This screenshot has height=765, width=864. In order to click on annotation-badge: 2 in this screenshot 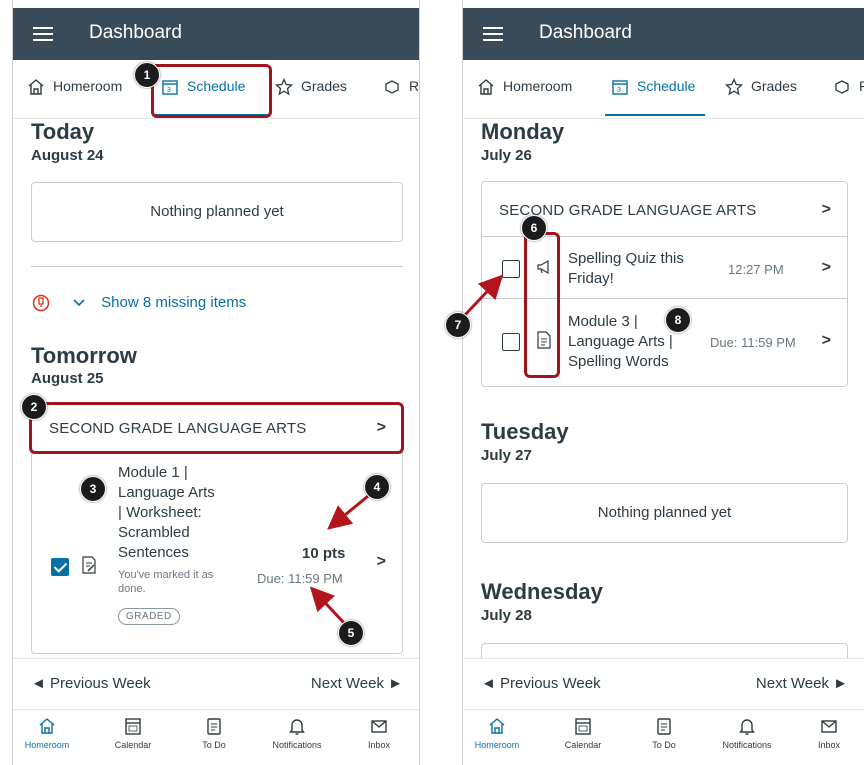, I will do `click(34, 407)`.